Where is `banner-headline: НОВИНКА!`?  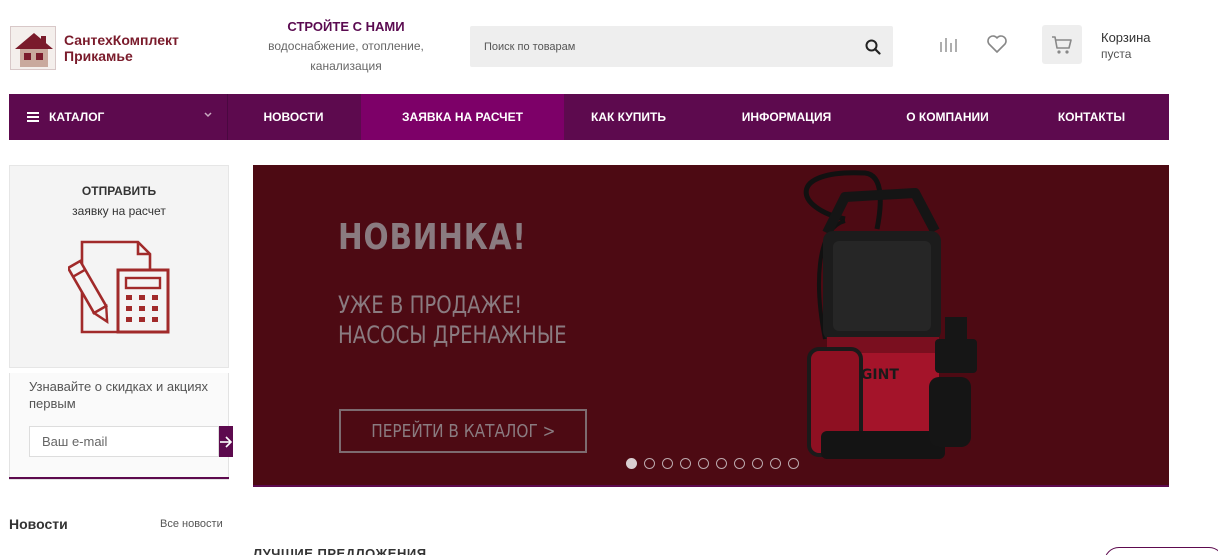 banner-headline: НОВИНКА! is located at coordinates (432, 237).